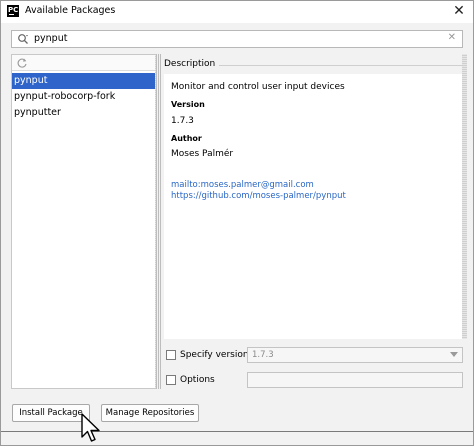 This screenshot has width=474, height=446. I want to click on options-checkbox, so click(171, 380).